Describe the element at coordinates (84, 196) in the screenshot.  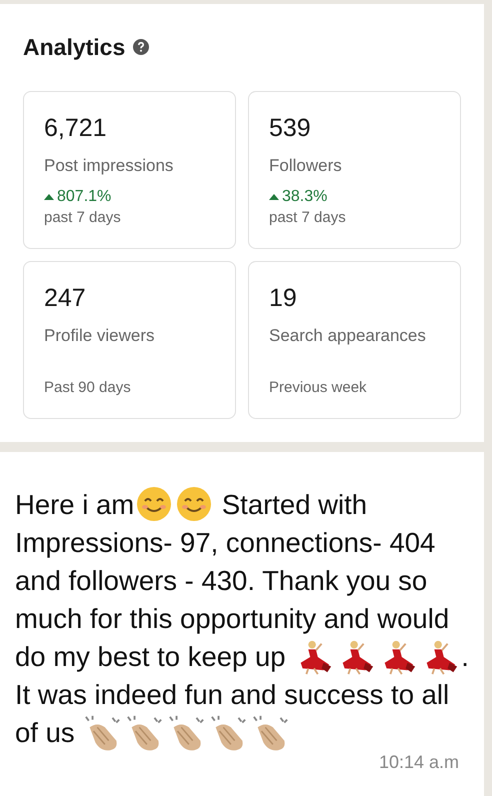
I see `stat-change: 807.1%` at that location.